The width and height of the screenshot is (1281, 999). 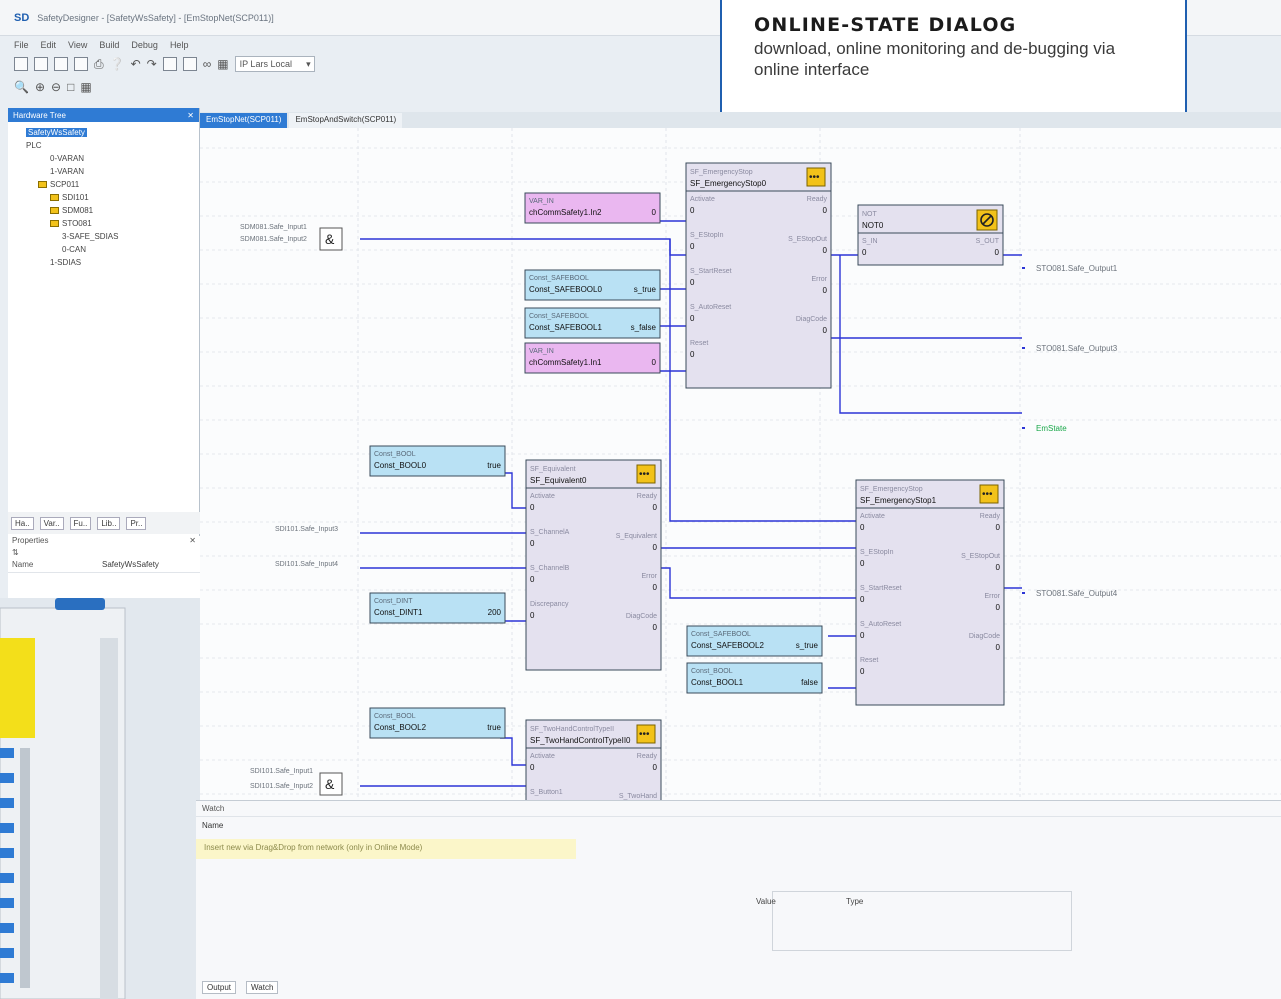 I want to click on menu-build: Build, so click(x=109, y=45).